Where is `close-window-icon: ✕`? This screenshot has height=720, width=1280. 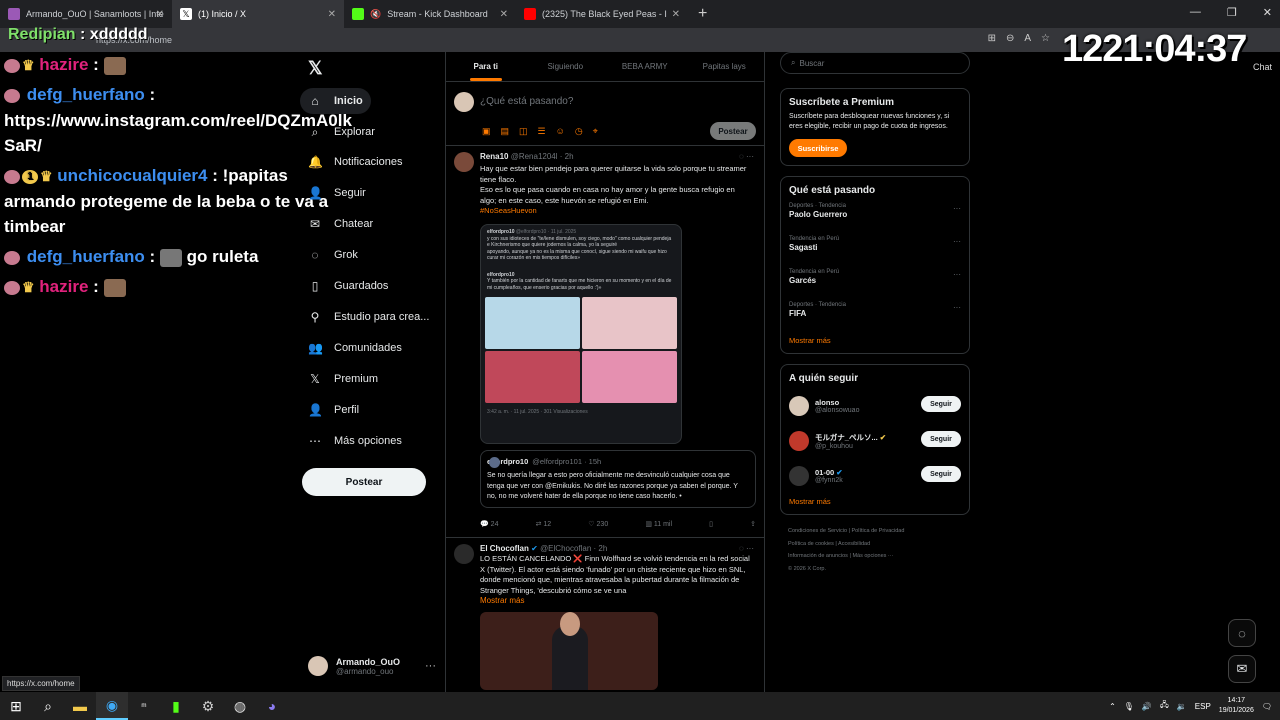
close-window-icon: ✕ is located at coordinates (1267, 12).